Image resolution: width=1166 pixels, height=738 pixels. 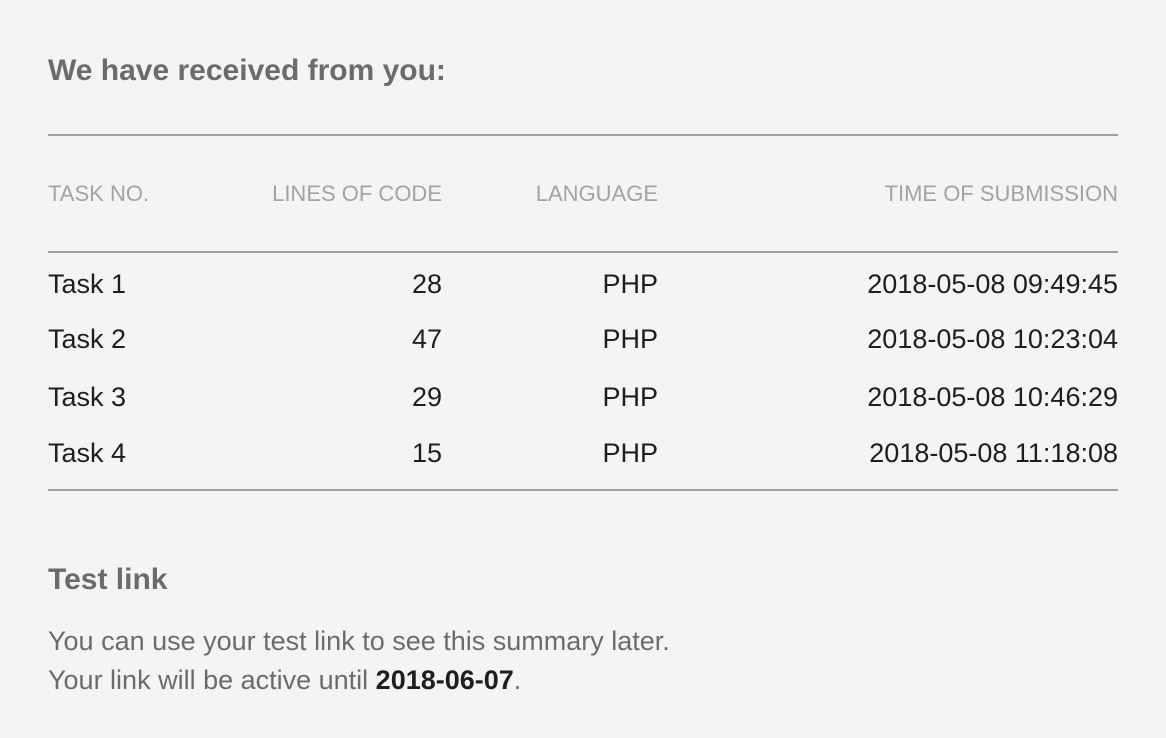 I want to click on column-header-time-of-submission: TIME OF SUBMISSION, so click(x=1001, y=193).